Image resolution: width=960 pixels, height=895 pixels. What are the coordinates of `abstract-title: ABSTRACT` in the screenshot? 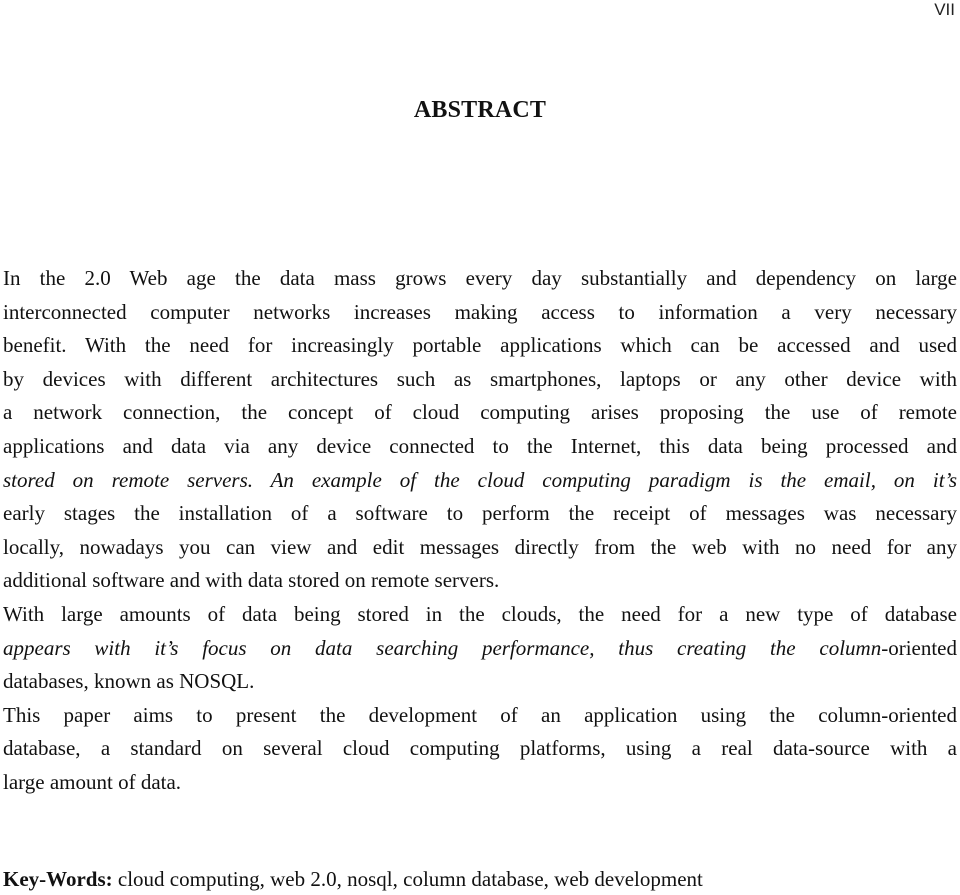 It's located at (480, 110).